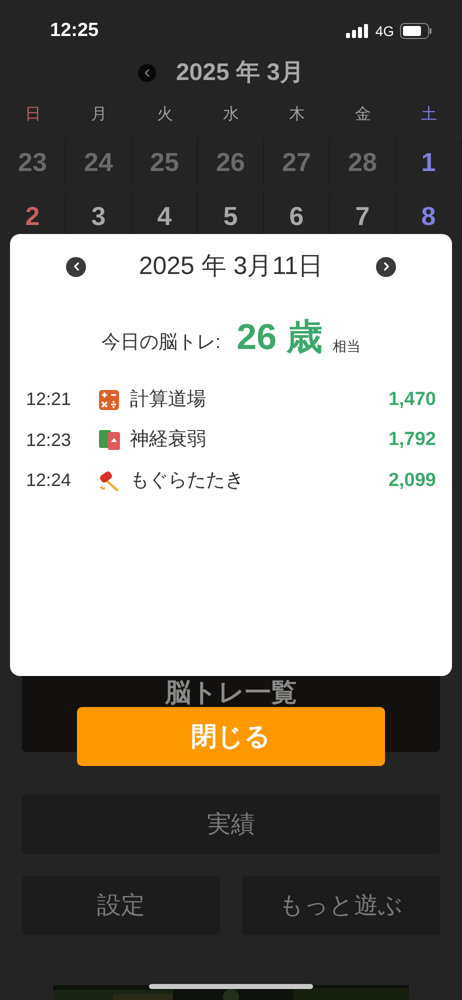 The width and height of the screenshot is (462, 1000). Describe the element at coordinates (99, 162) in the screenshot. I see `calendar-day: 24` at that location.